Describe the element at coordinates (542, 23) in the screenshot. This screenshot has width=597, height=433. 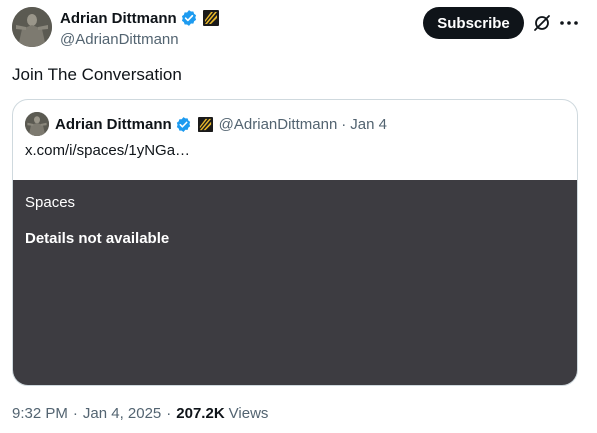
I see `grok-icon` at that location.